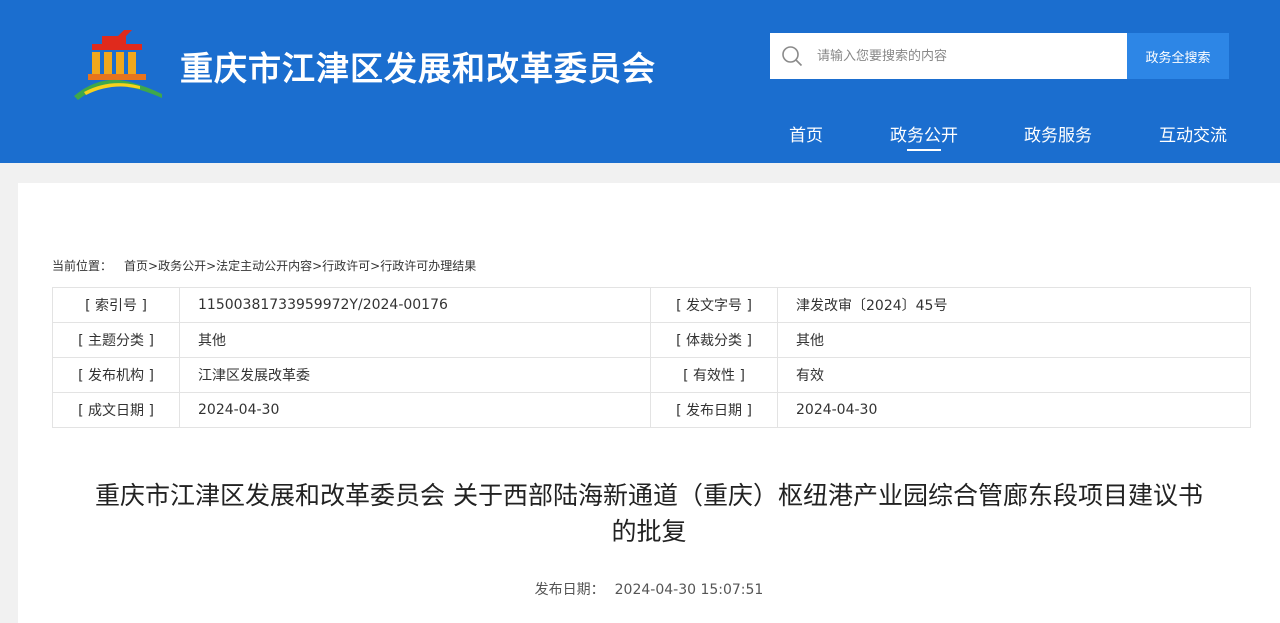  I want to click on table-row: [ 成文日期 ] 2024-04-30 [ 发布日期 ] 2024-04-30, so click(651, 410).